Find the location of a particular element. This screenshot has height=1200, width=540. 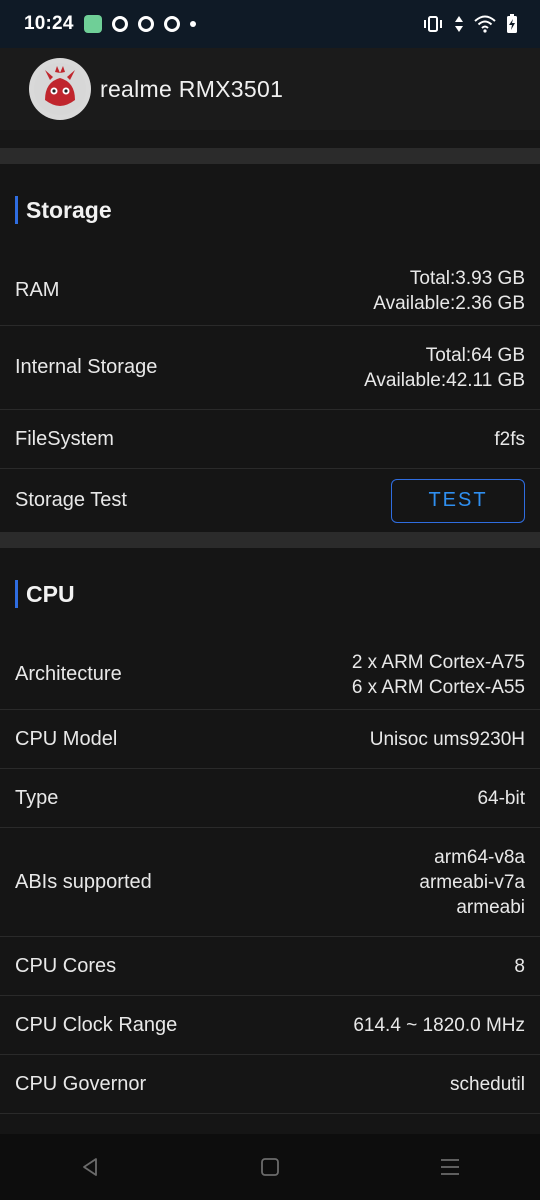

type-value: 64-bit is located at coordinates (501, 798).